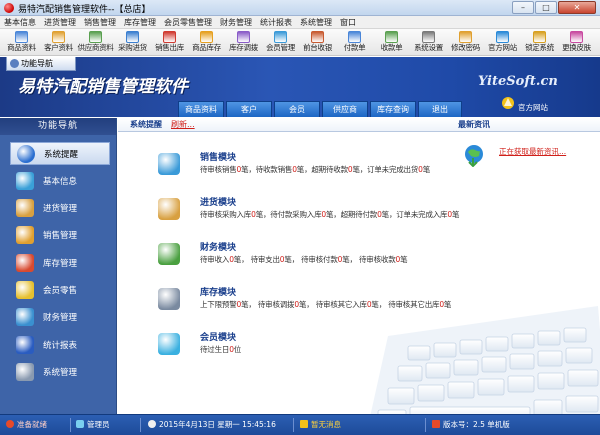 The image size is (600, 435). What do you see at coordinates (188, 22) in the screenshot?
I see `menu-member-retail: 会员零售管理` at bounding box center [188, 22].